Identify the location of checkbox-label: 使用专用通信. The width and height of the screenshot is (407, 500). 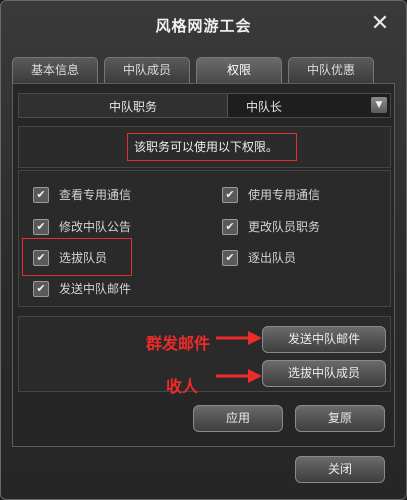
(284, 195).